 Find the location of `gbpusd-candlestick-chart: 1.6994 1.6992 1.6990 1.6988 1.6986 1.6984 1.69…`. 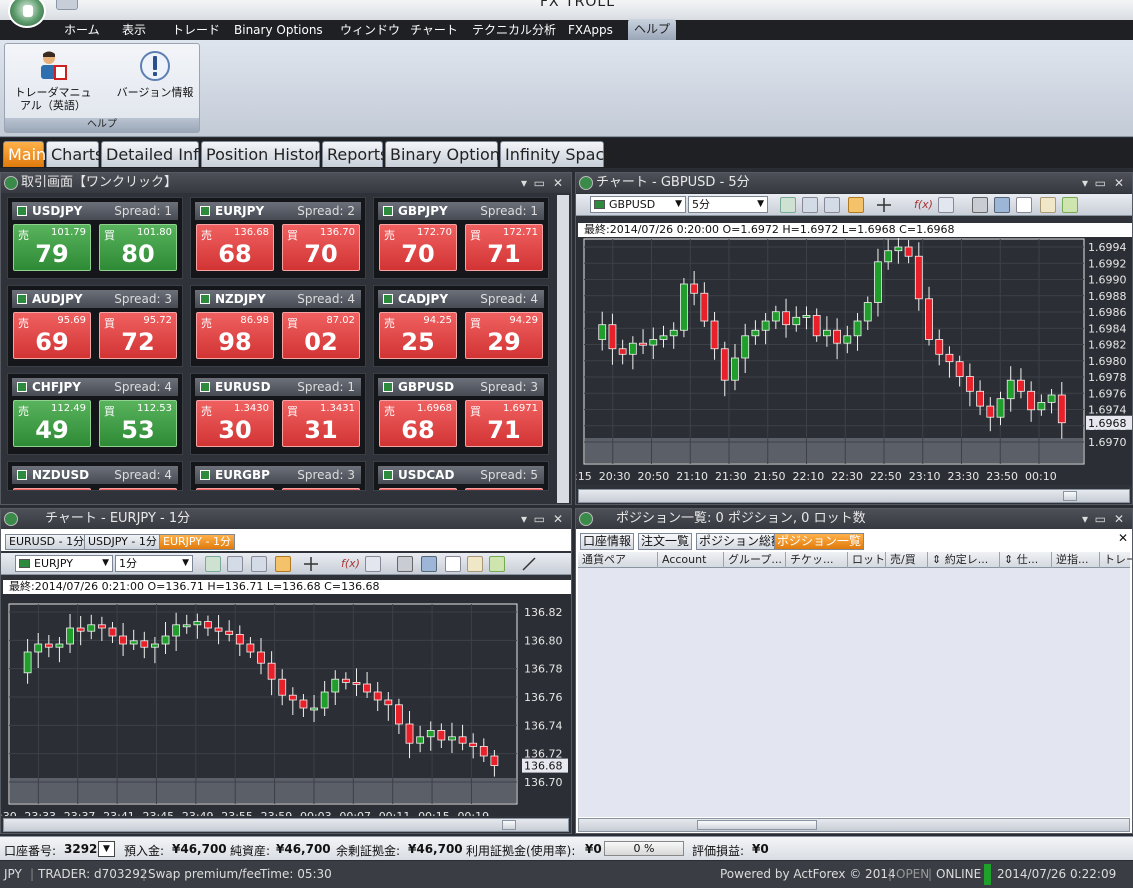

gbpusd-candlestick-chart: 1.6994 1.6992 1.6990 1.6988 1.6986 1.6984 1.69… is located at coordinates (854, 361).